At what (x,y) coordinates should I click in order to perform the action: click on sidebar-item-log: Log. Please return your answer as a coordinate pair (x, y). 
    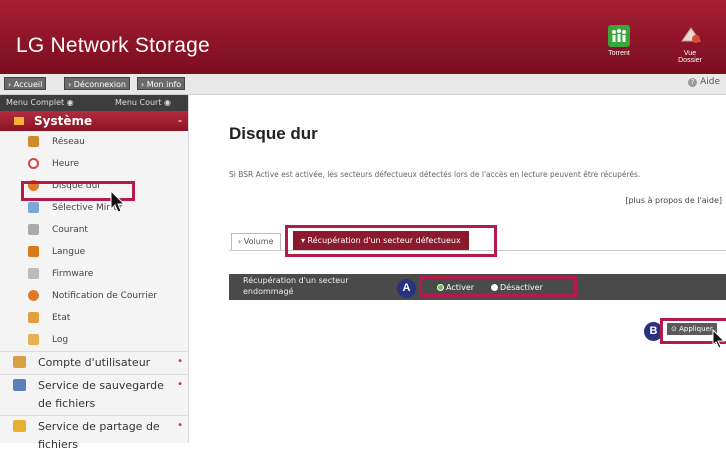
    Looking at the image, I should click on (94, 340).